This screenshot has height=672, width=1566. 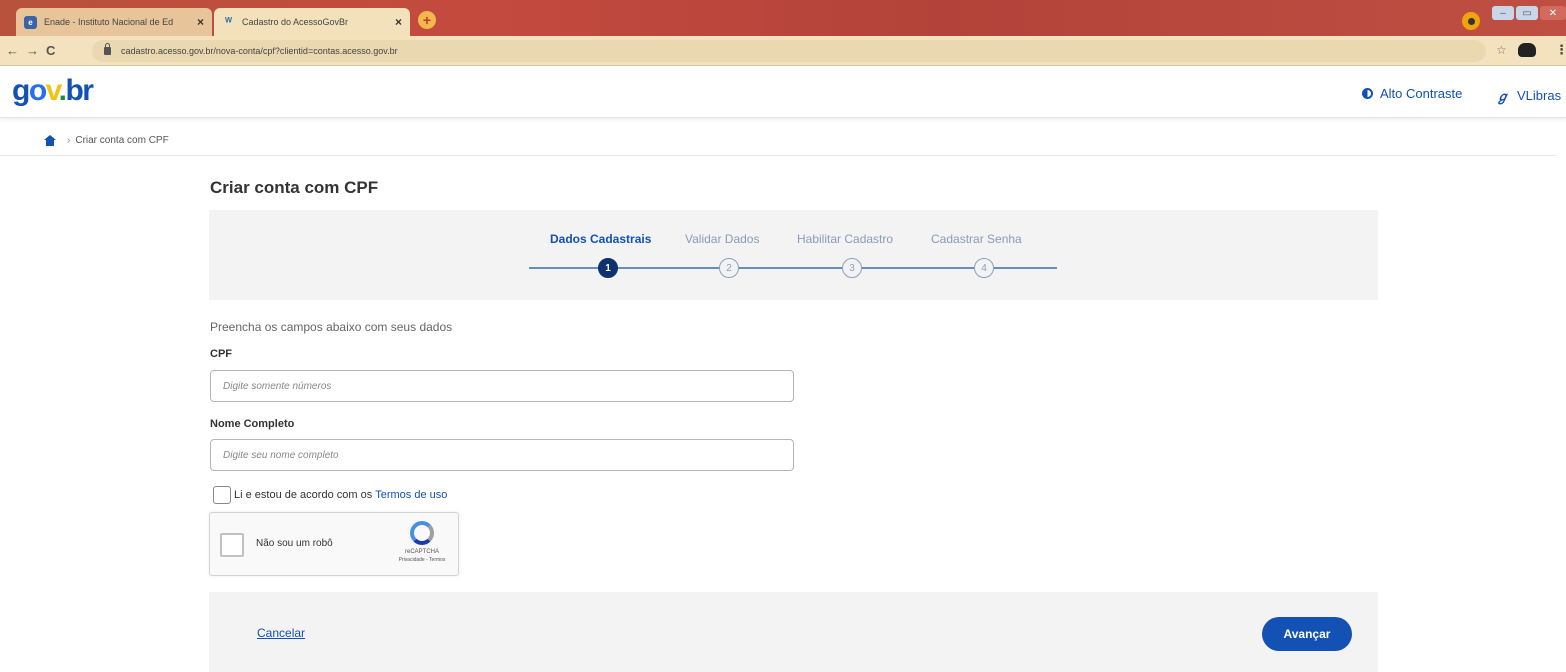 I want to click on vlibras-label: VLibras, so click(x=1539, y=95).